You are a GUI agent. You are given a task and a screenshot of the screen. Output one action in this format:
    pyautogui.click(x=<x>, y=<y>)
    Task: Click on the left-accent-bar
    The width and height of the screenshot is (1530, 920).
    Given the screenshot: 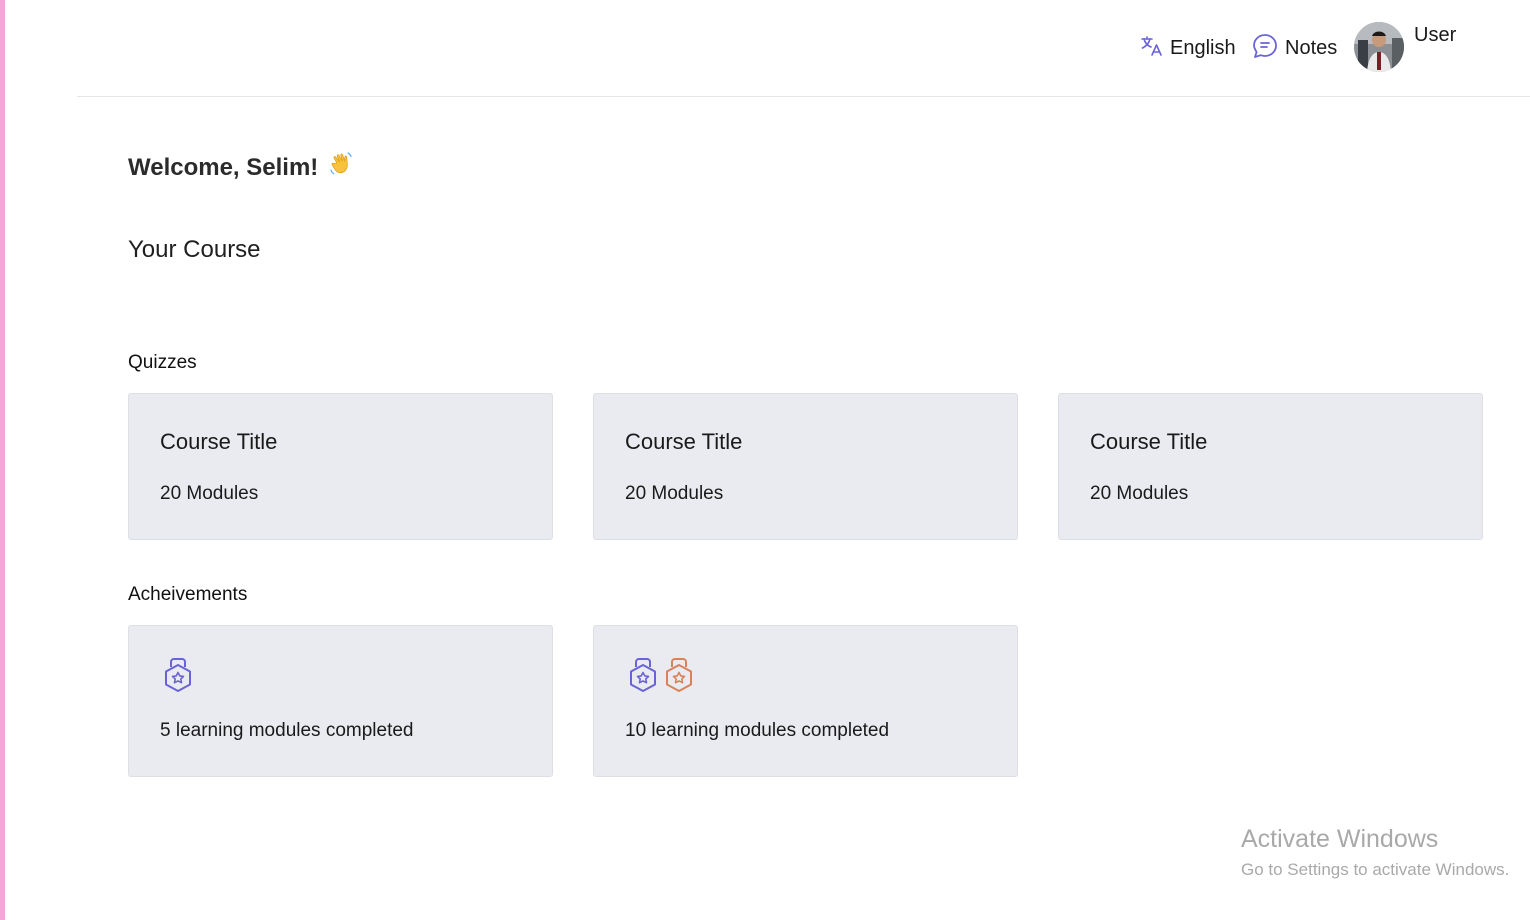 What is the action you would take?
    pyautogui.click(x=2, y=460)
    